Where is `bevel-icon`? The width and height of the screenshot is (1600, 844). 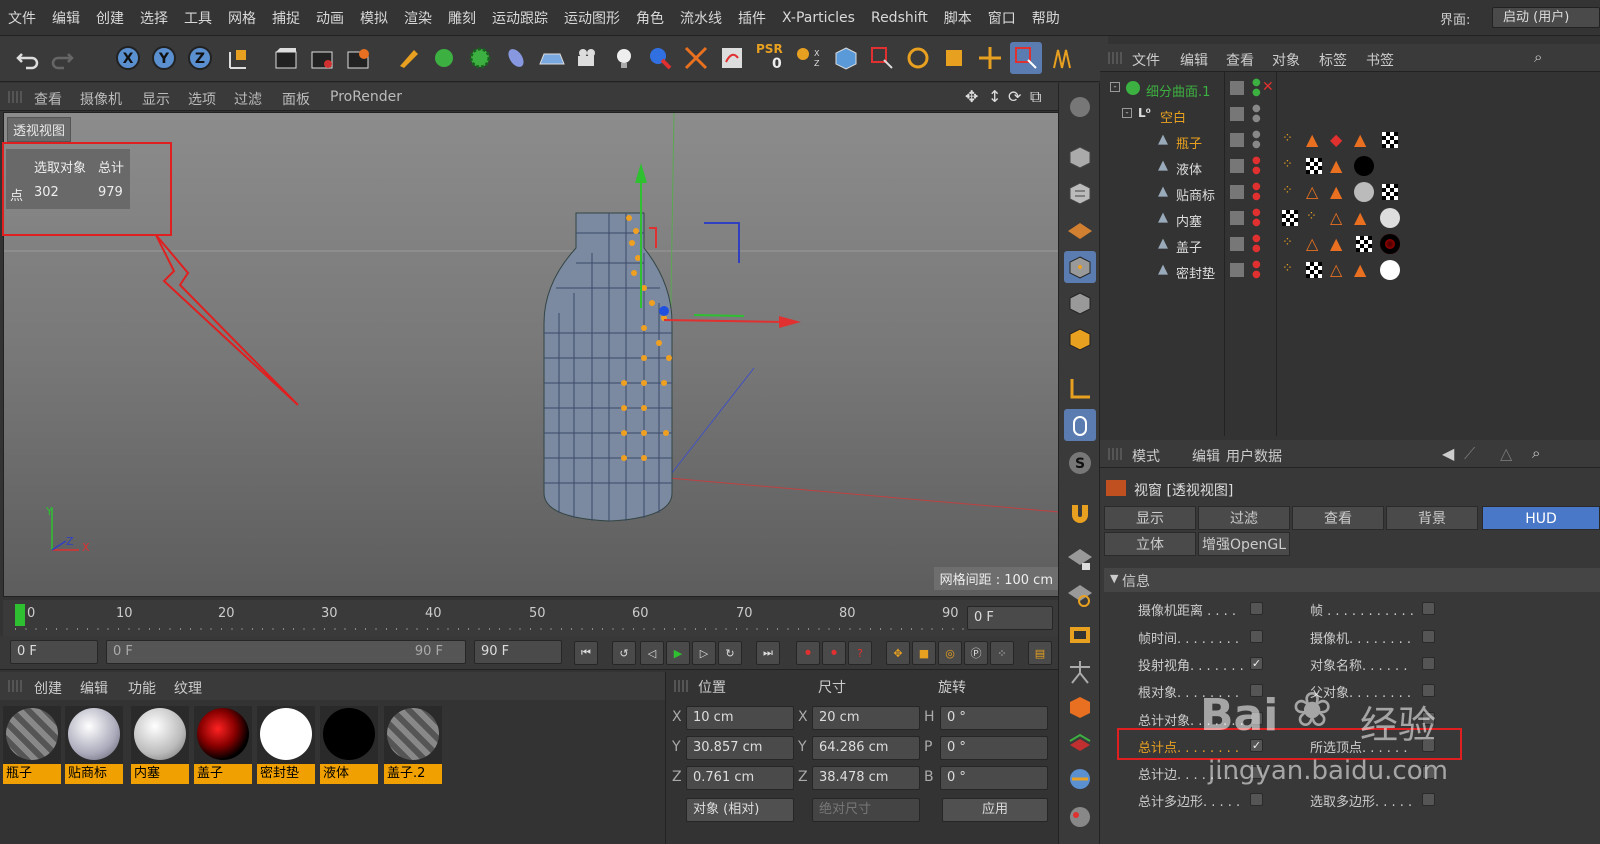
bevel-icon is located at coordinates (1080, 707).